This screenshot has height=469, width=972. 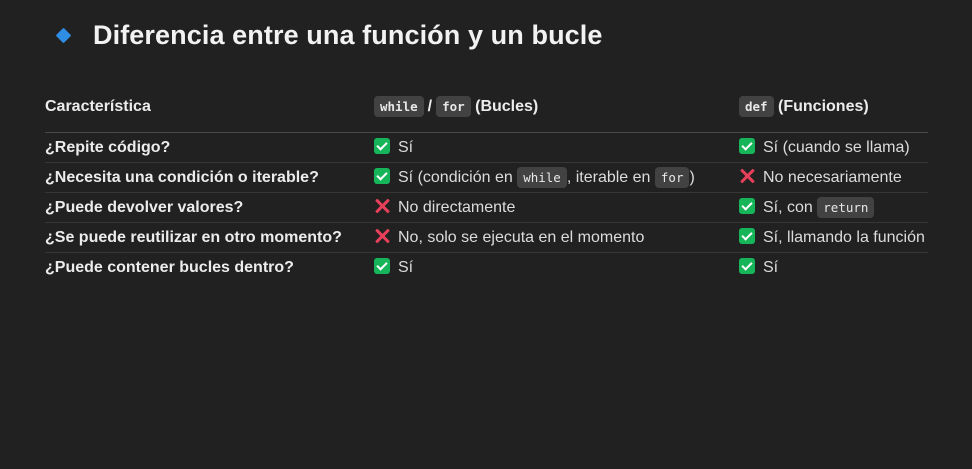 What do you see at coordinates (608, 177) in the screenshot?
I see `cell-text: , iterable en` at bounding box center [608, 177].